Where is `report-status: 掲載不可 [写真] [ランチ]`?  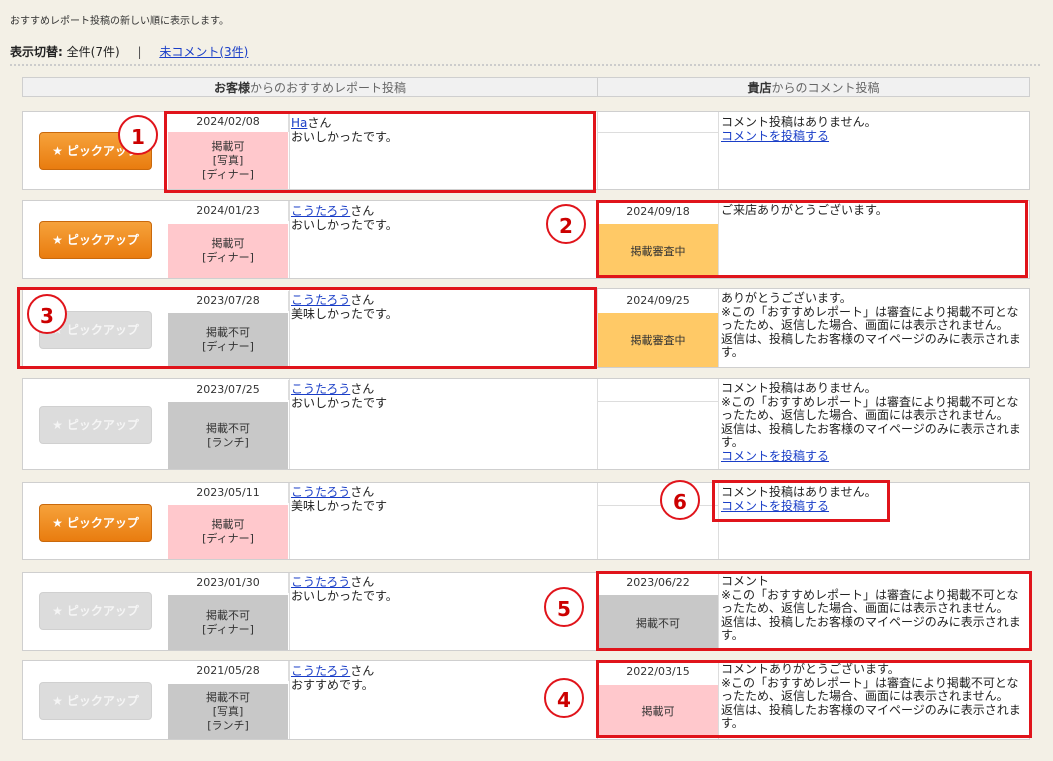
report-status: 掲載不可 [写真] [ランチ] is located at coordinates (228, 711).